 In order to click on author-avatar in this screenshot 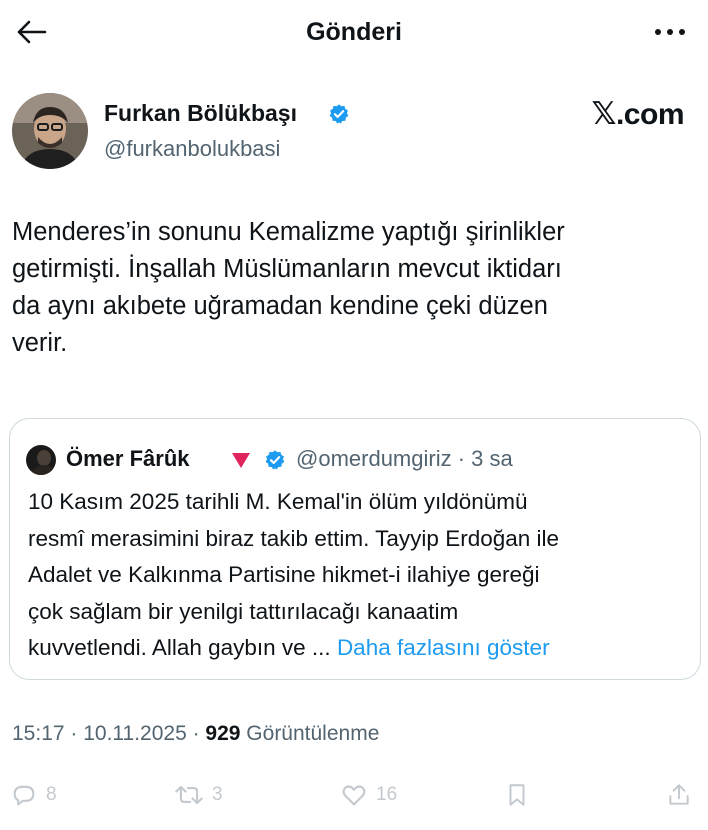, I will do `click(50, 131)`.